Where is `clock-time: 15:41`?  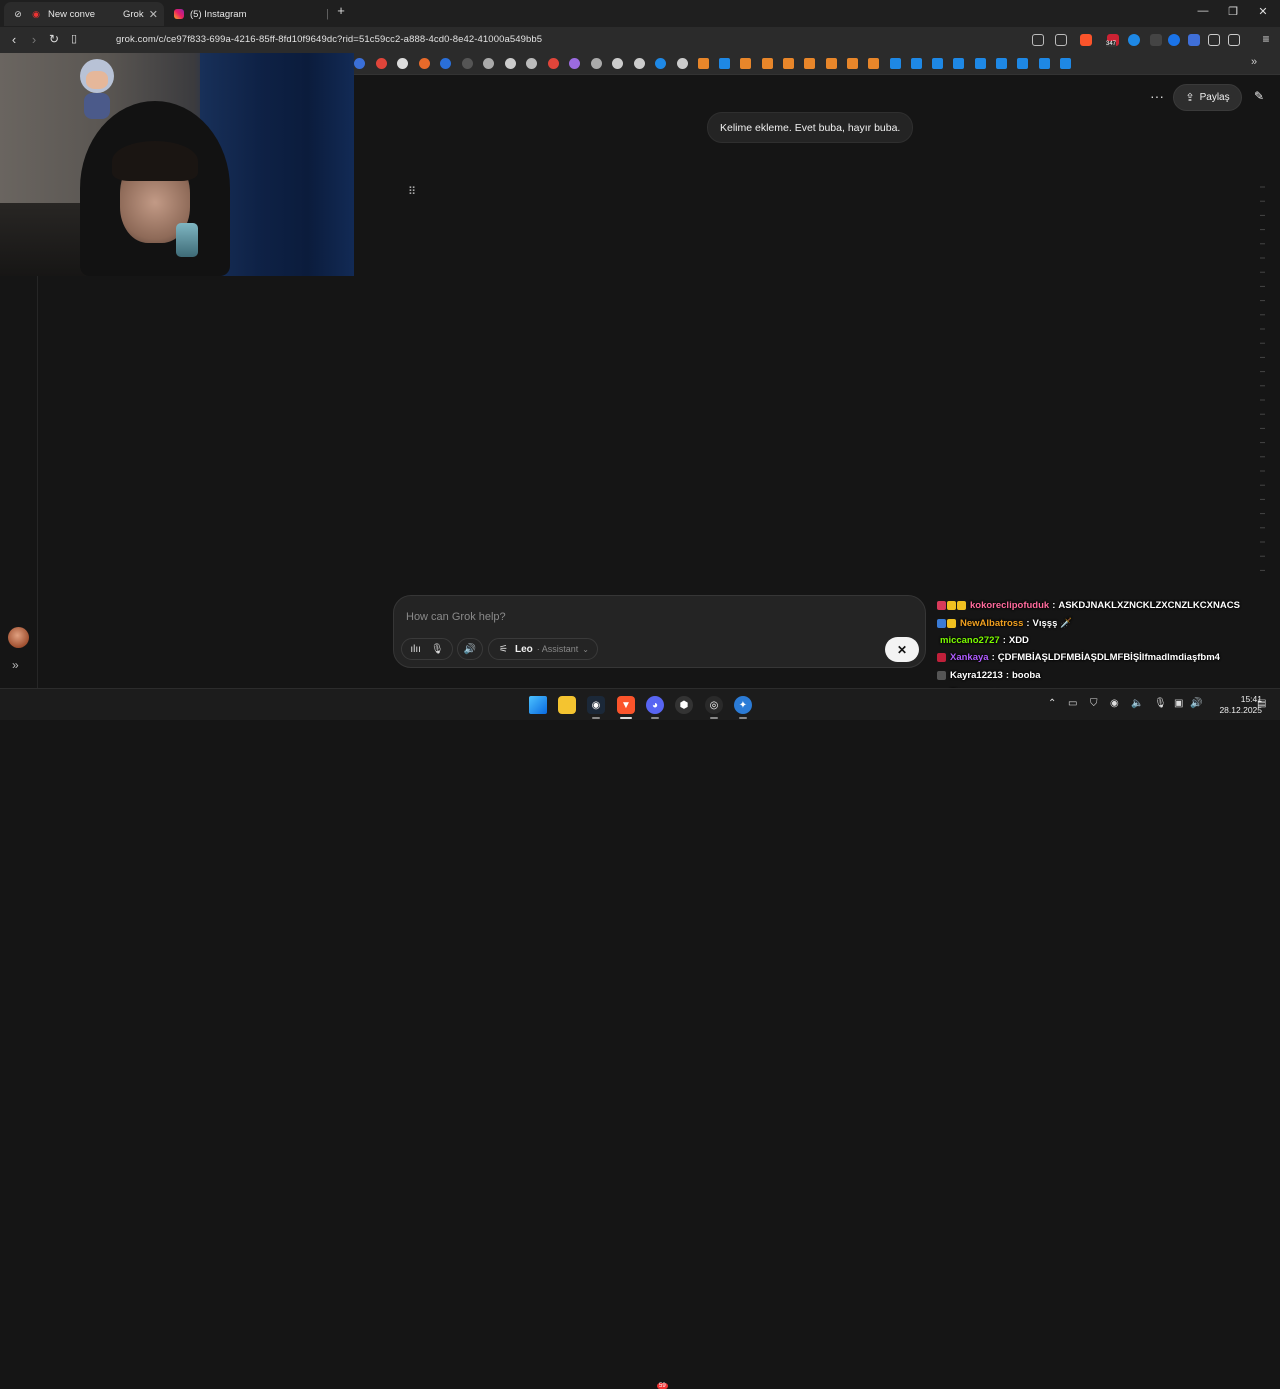 clock-time: 15:41 is located at coordinates (1245, 699).